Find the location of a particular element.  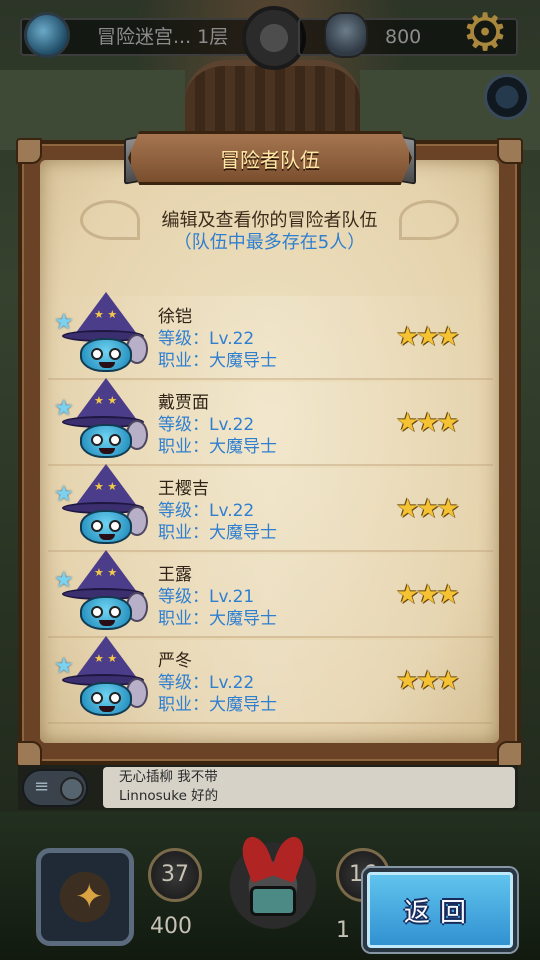

intro-line-1: 编辑及查看你的冒险者队伍 is located at coordinates (269, 220).